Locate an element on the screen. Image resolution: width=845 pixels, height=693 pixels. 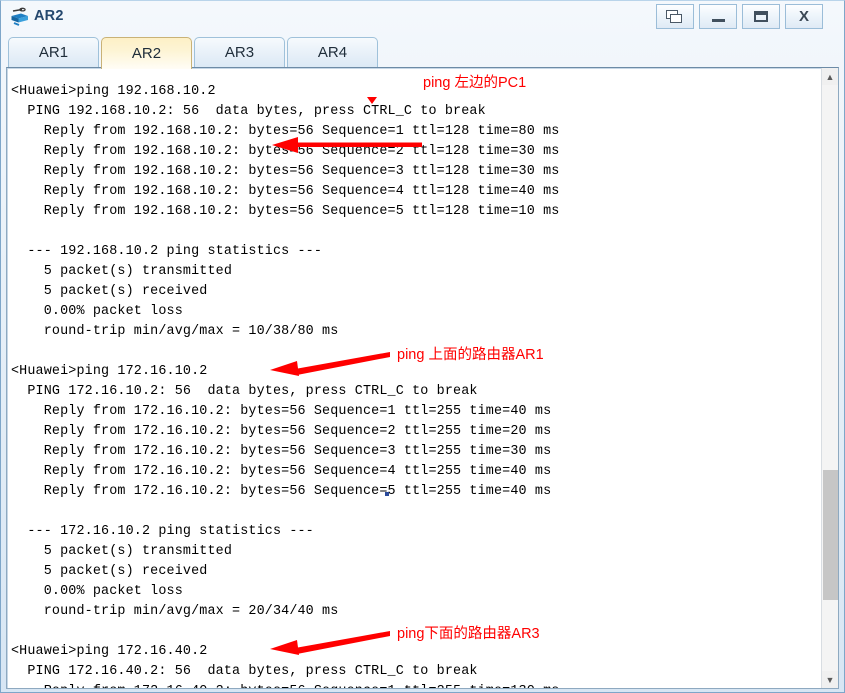
tab-ar4: AR4 is located at coordinates (332, 52).